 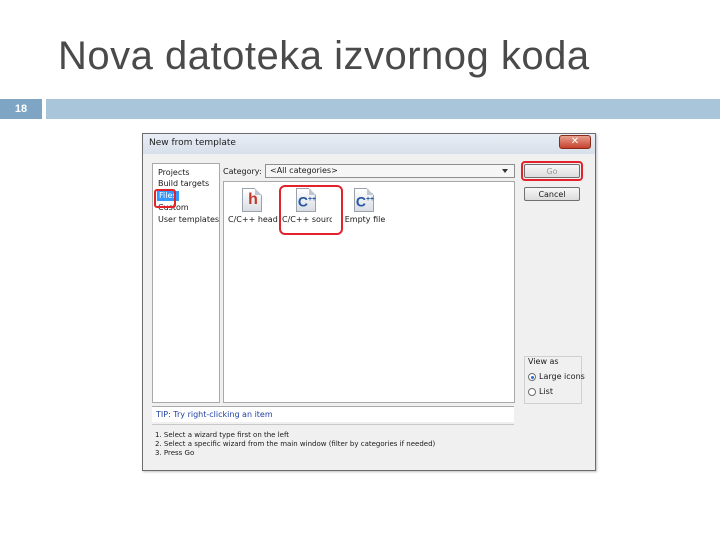 What do you see at coordinates (165, 198) in the screenshot?
I see `files-highlight-marker` at bounding box center [165, 198].